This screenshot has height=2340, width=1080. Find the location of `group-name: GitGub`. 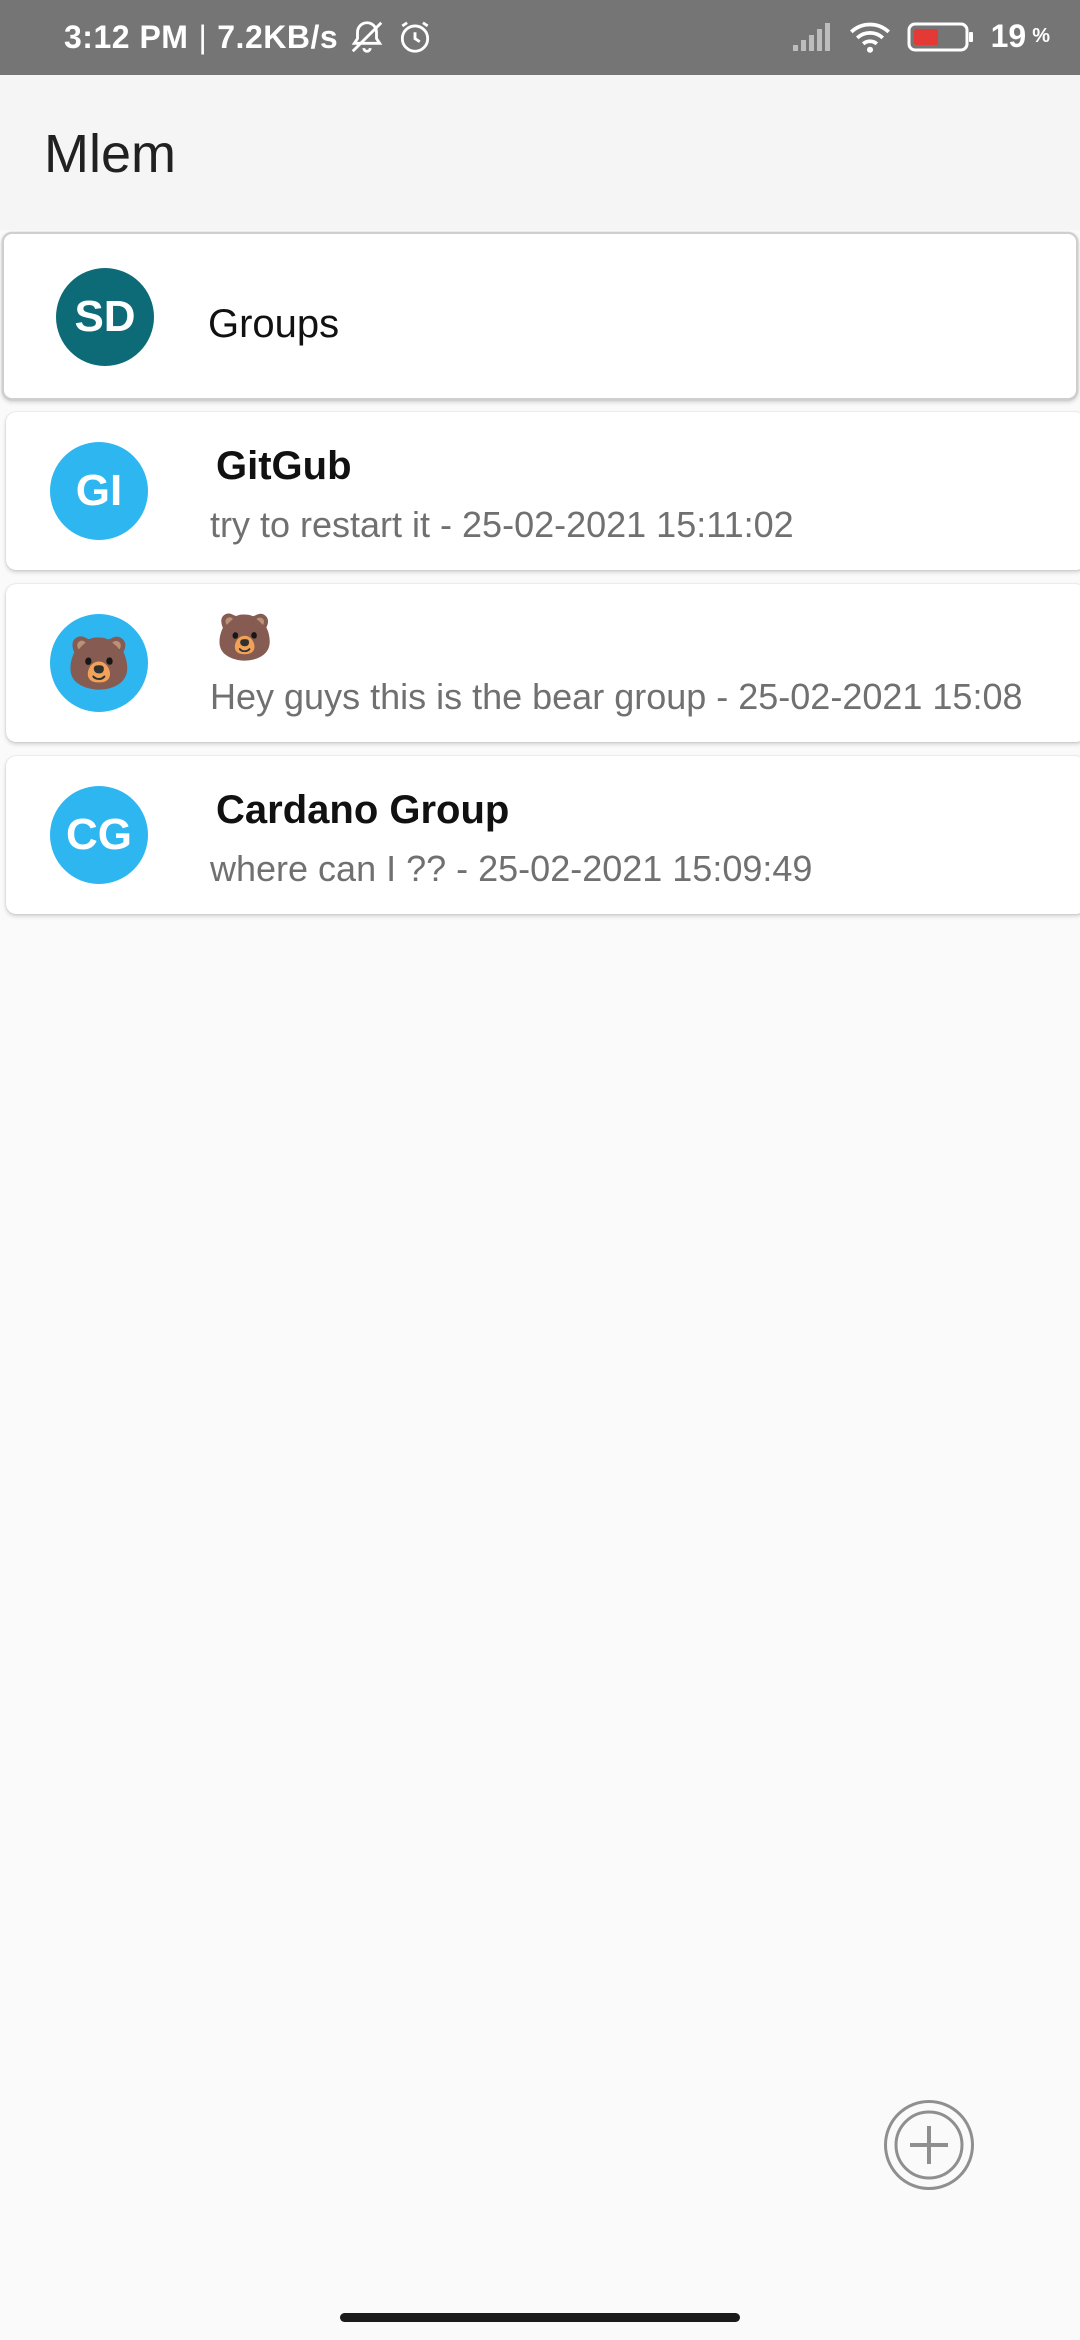

group-name: GitGub is located at coordinates (284, 466).